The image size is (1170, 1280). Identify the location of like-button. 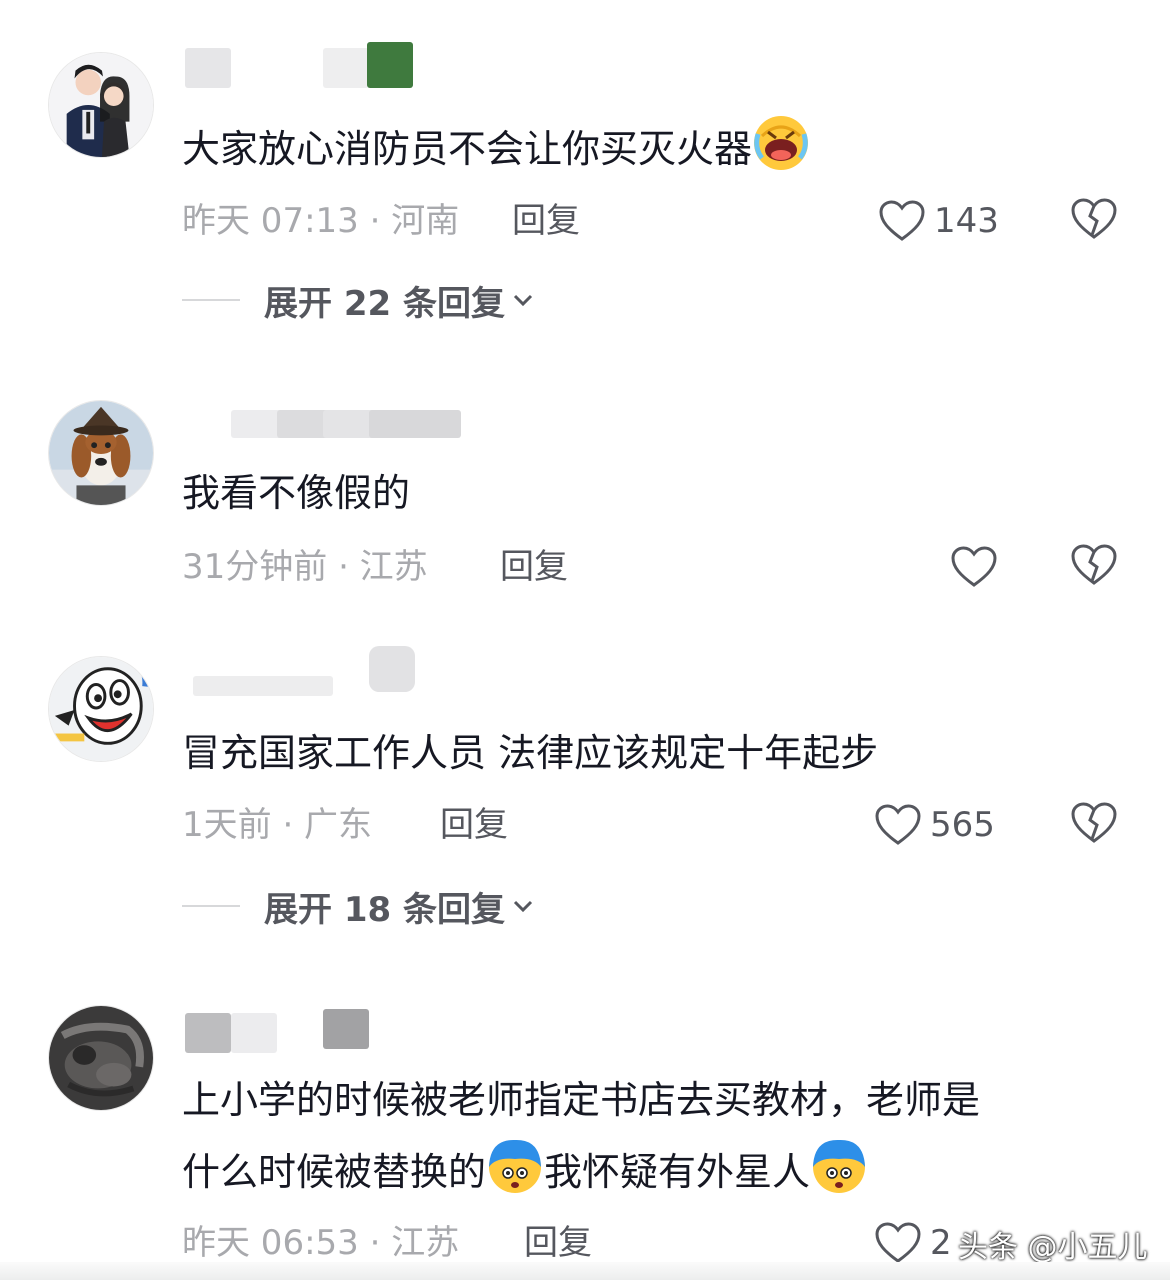
(974, 567).